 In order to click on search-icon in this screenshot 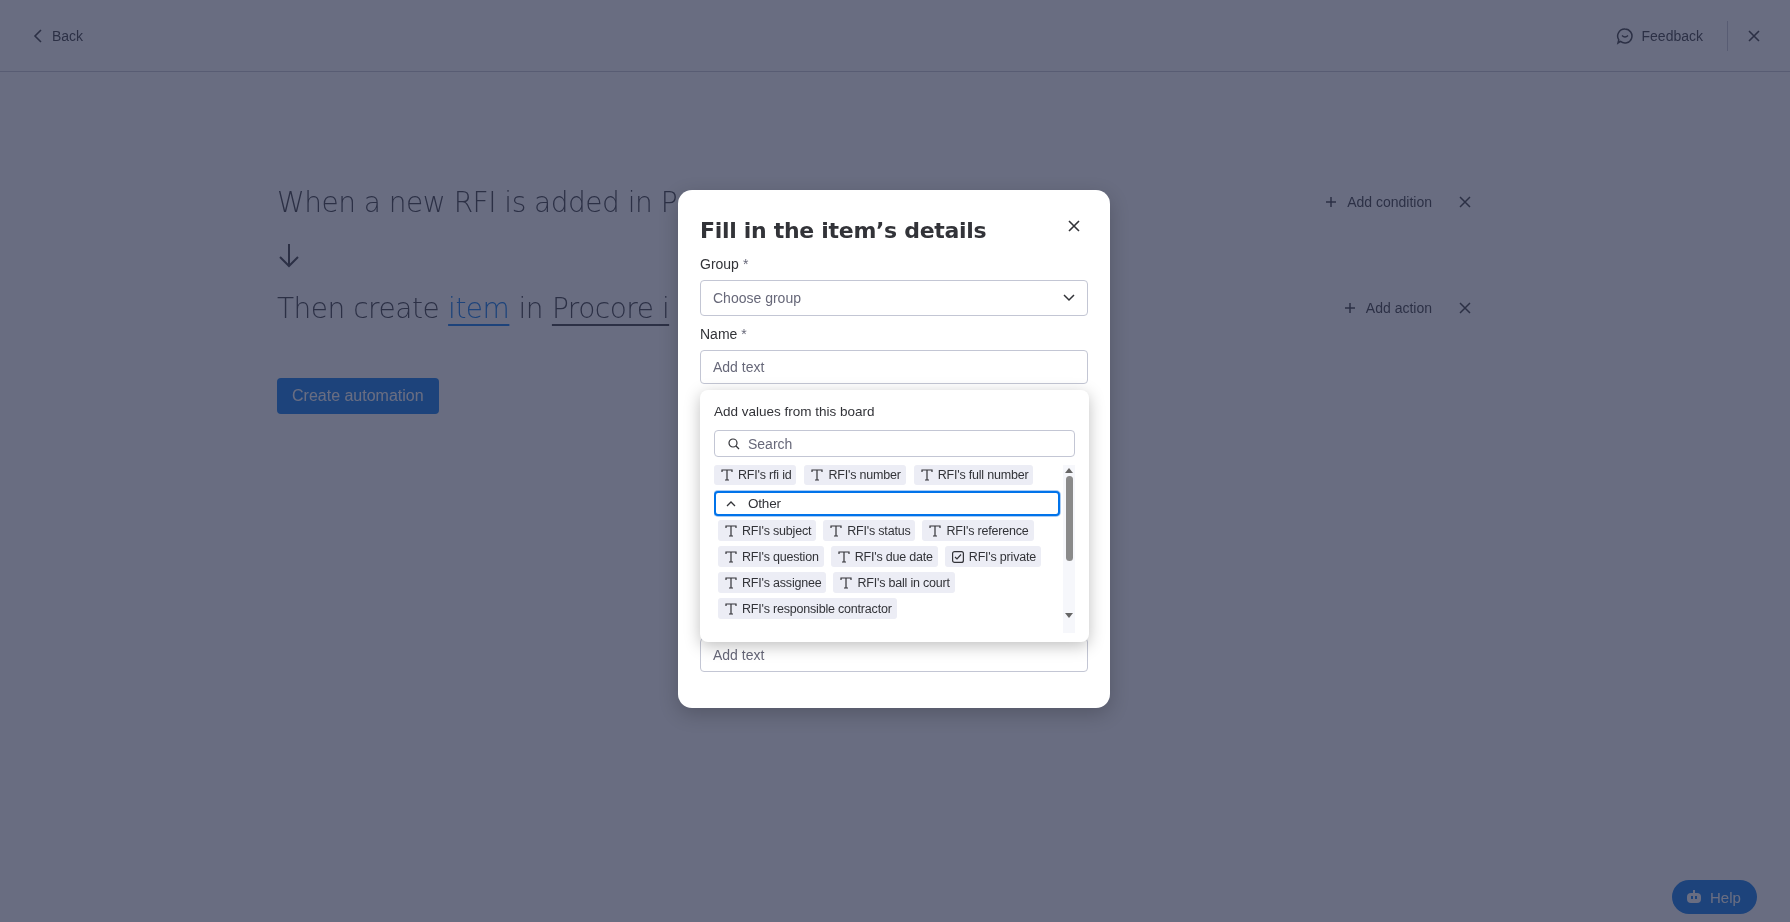, I will do `click(734, 444)`.